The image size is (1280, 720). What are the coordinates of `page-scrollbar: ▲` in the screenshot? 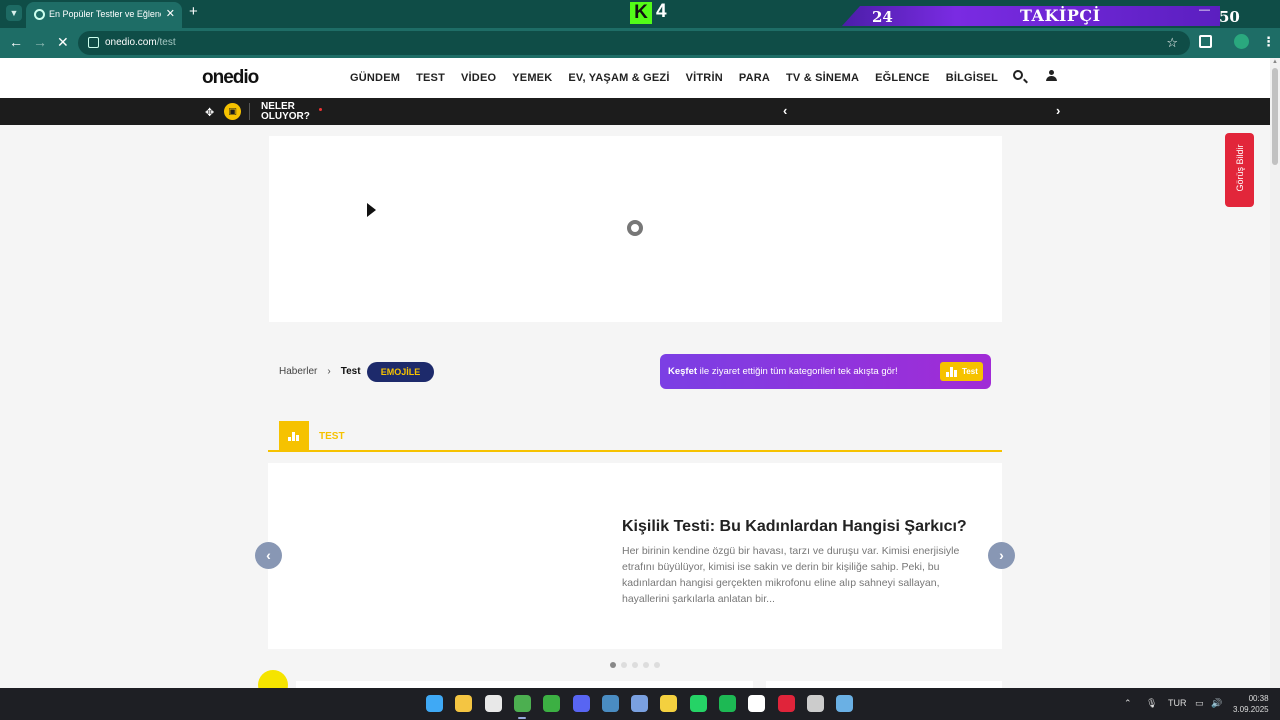 It's located at (1275, 373).